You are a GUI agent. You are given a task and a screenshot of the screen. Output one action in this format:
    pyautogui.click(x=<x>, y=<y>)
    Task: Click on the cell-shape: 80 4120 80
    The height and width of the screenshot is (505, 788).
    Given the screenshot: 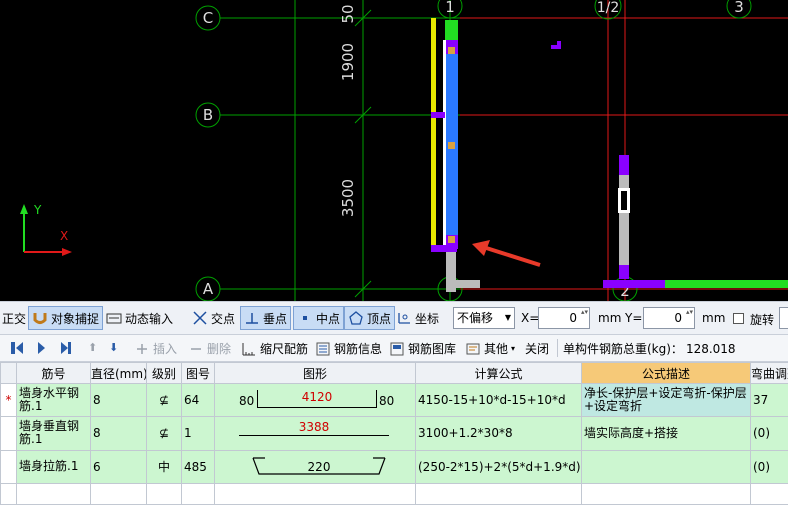 What is the action you would take?
    pyautogui.click(x=315, y=400)
    